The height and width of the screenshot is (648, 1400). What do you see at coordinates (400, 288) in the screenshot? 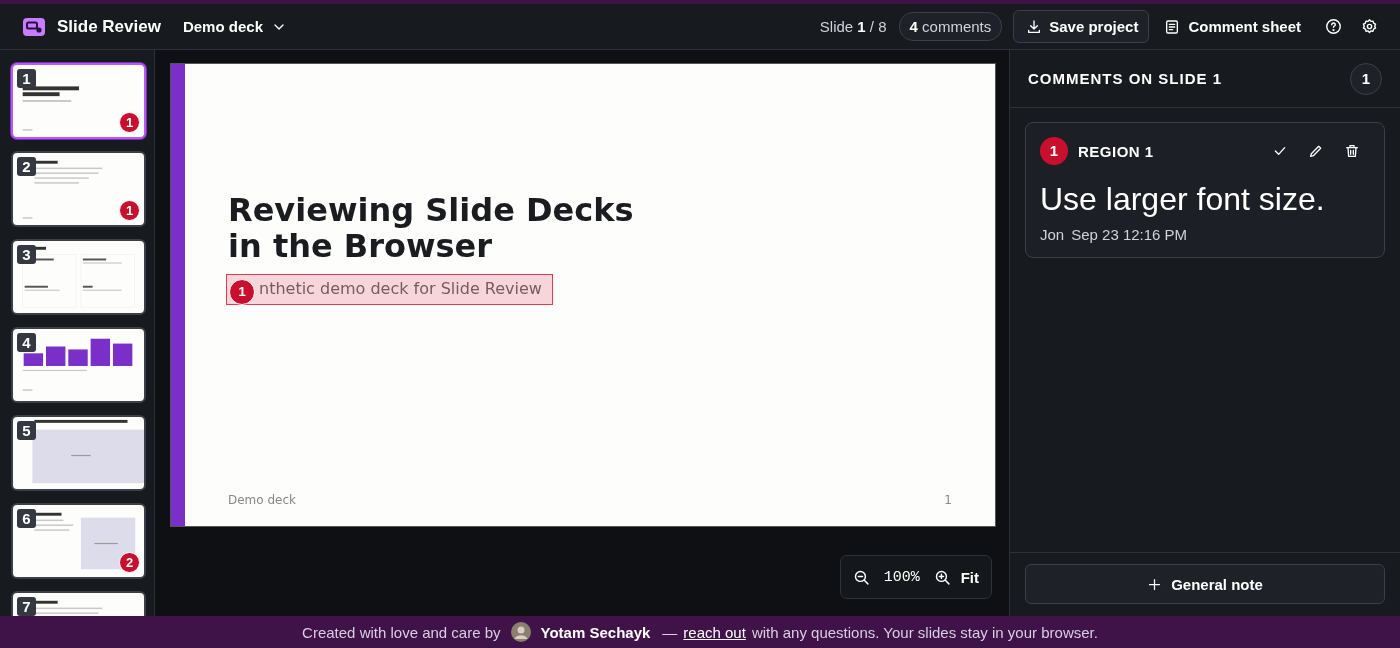
I see `slide-subtitle: nthetic demo deck for Slide Review` at bounding box center [400, 288].